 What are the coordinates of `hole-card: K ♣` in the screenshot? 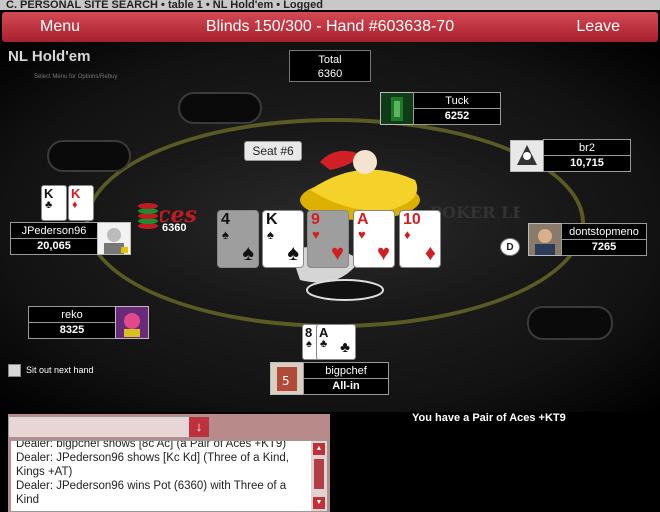 It's located at (54, 203).